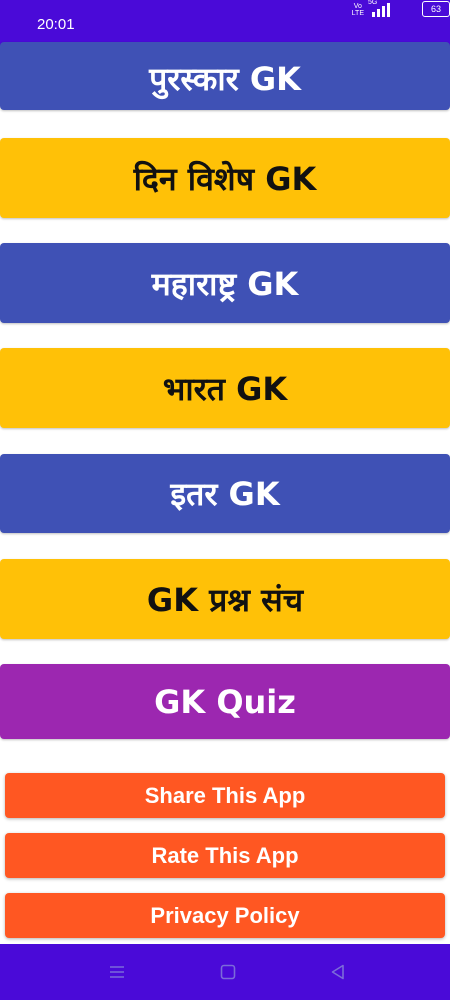 This screenshot has width=450, height=1000. Describe the element at coordinates (117, 972) in the screenshot. I see `menu-icon` at that location.